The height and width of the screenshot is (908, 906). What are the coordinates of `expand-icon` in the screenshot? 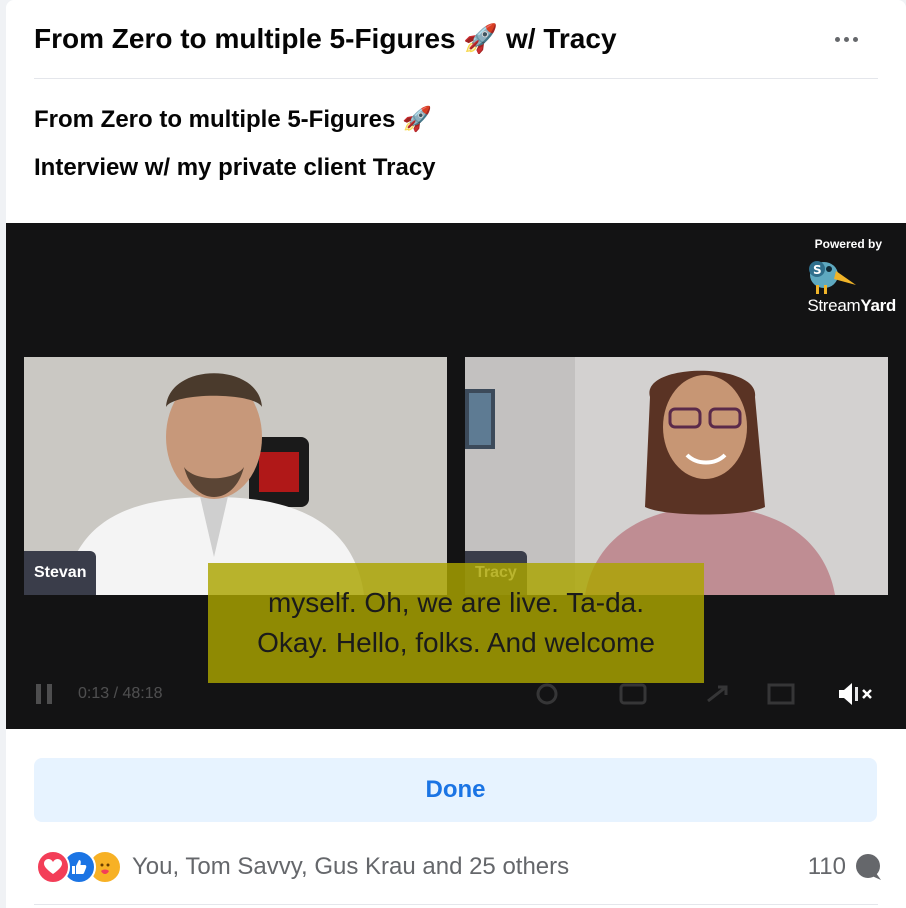 It's located at (717, 694).